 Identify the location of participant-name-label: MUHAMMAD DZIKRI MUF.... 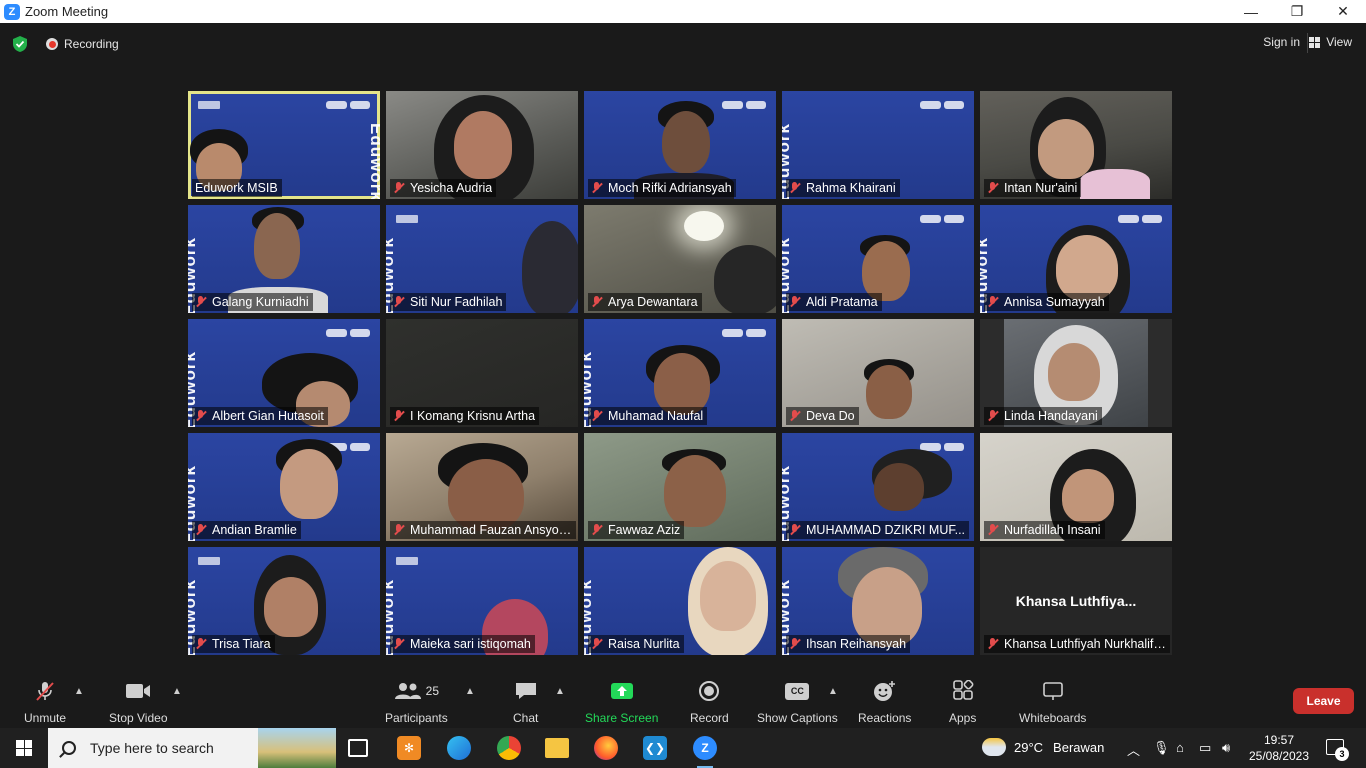
(878, 530).